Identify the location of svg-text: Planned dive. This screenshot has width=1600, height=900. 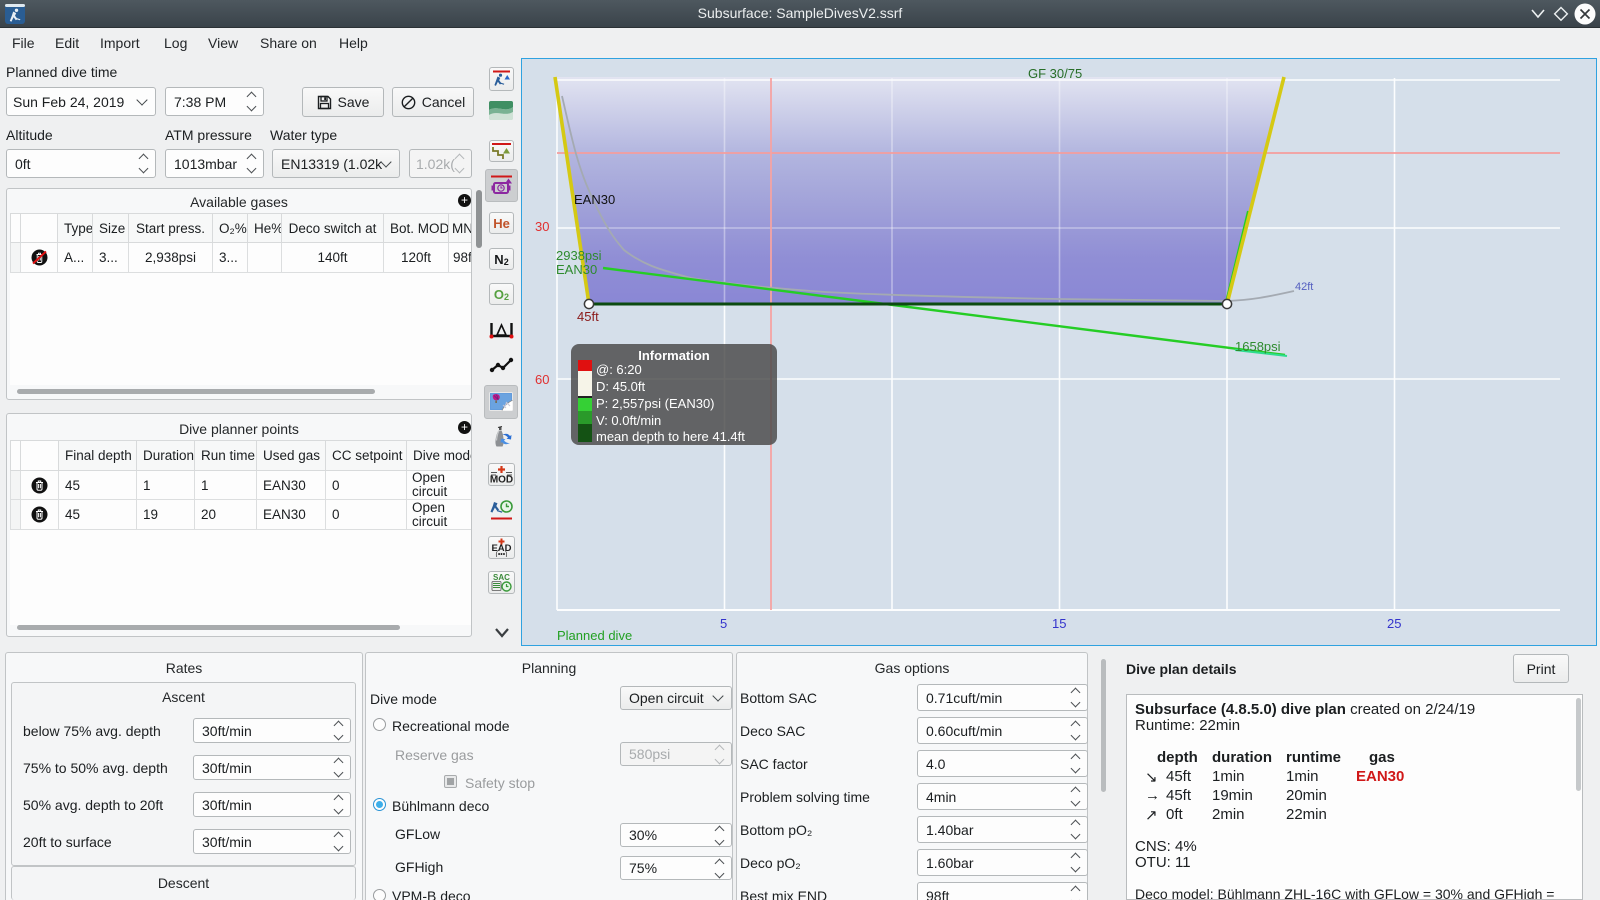
(594, 635).